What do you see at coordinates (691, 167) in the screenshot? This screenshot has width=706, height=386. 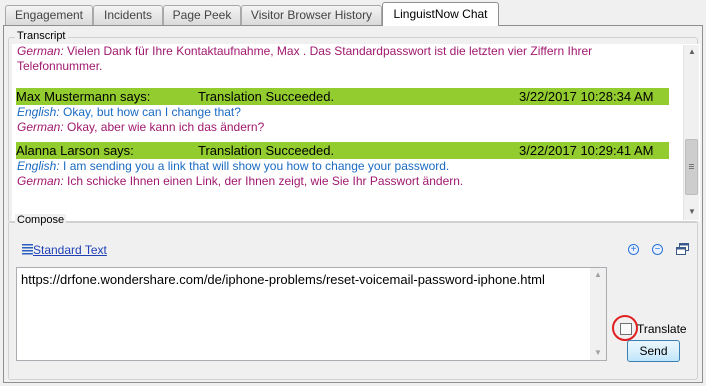 I see `scrollbar-thumb` at bounding box center [691, 167].